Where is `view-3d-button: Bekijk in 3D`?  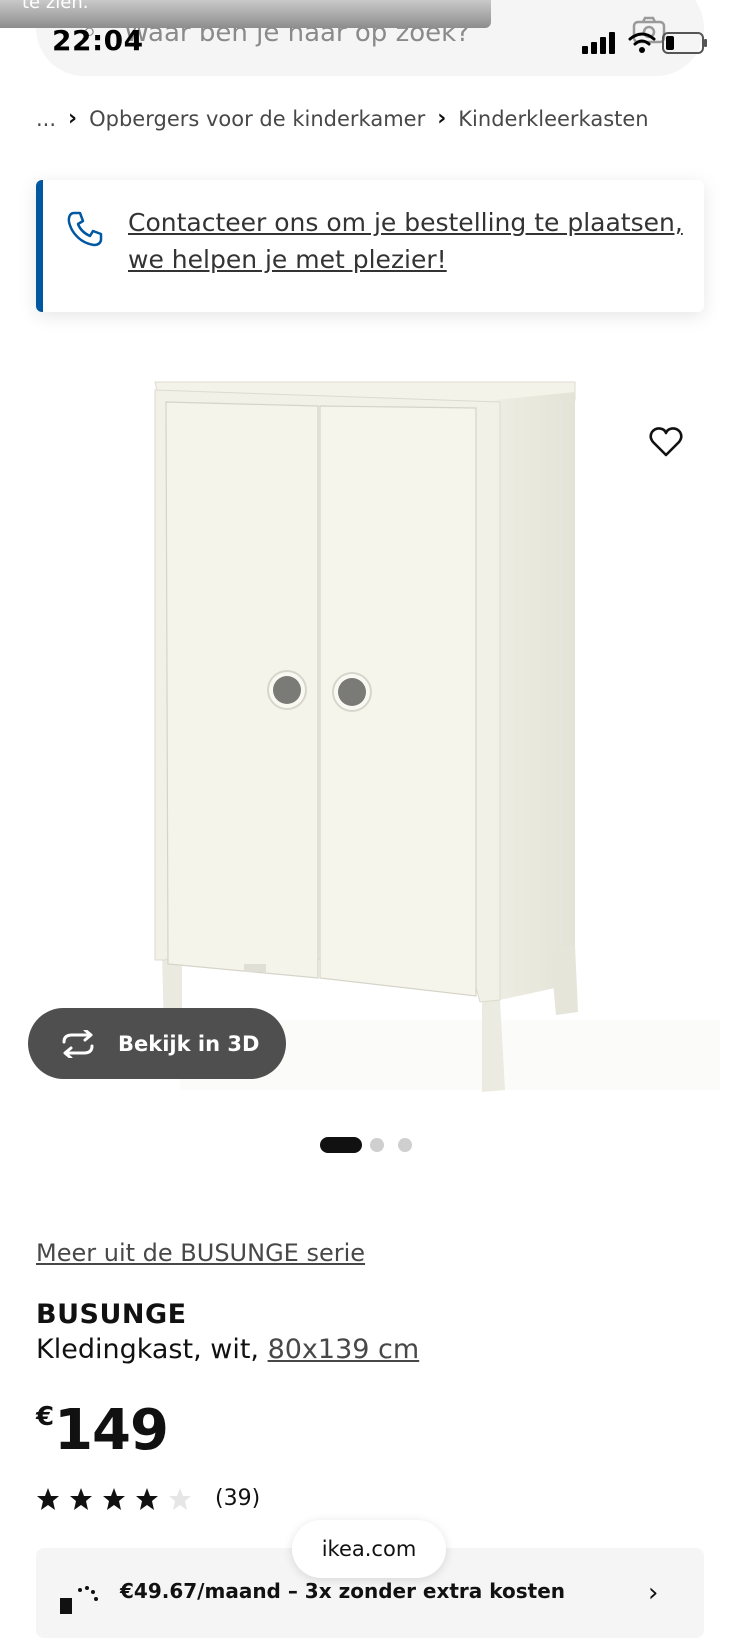
view-3d-button: Bekijk in 3D is located at coordinates (157, 1043).